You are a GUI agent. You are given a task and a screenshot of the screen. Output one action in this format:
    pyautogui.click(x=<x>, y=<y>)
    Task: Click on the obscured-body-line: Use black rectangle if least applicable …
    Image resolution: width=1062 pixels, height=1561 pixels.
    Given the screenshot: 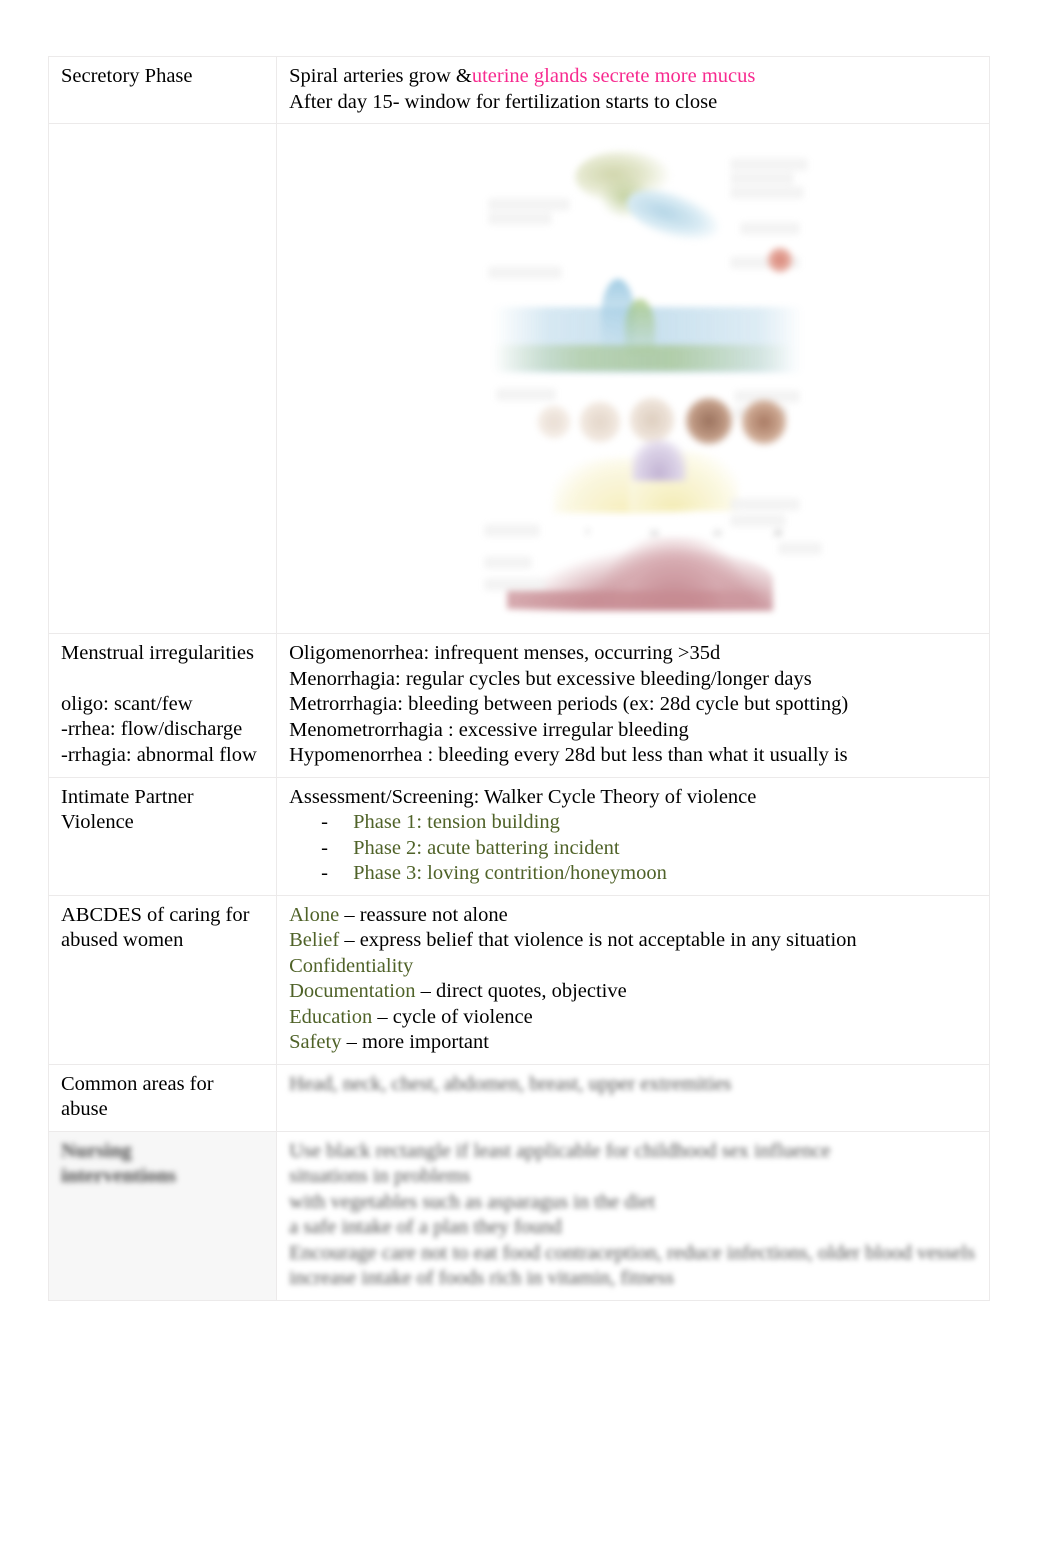 What is the action you would take?
    pyautogui.click(x=560, y=1150)
    